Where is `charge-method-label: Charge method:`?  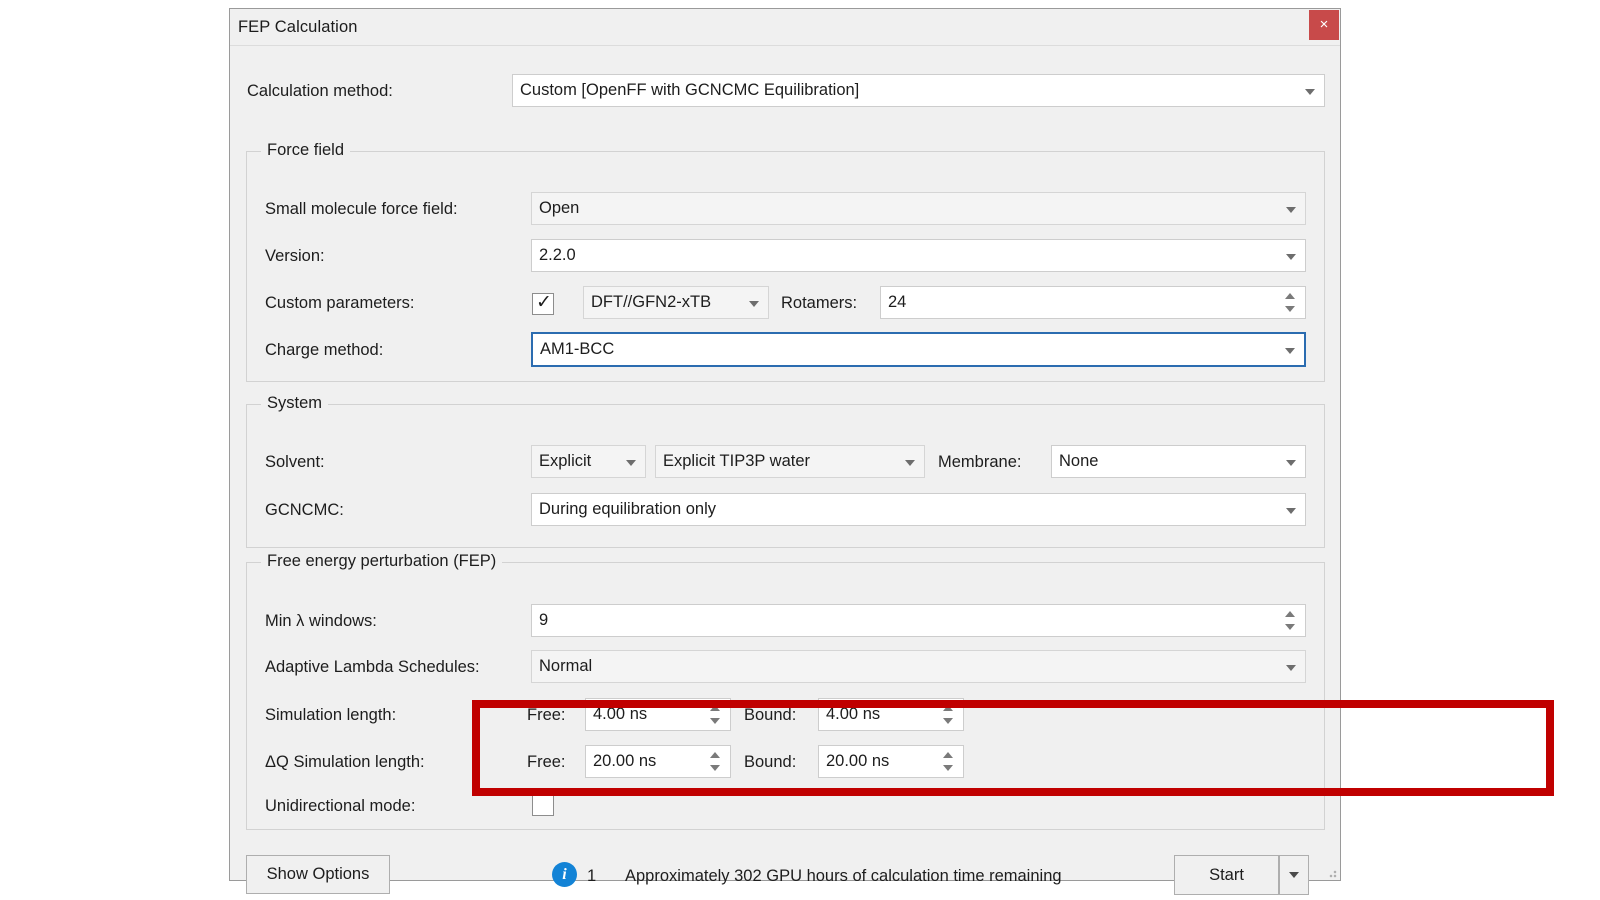 charge-method-label: Charge method: is located at coordinates (324, 350).